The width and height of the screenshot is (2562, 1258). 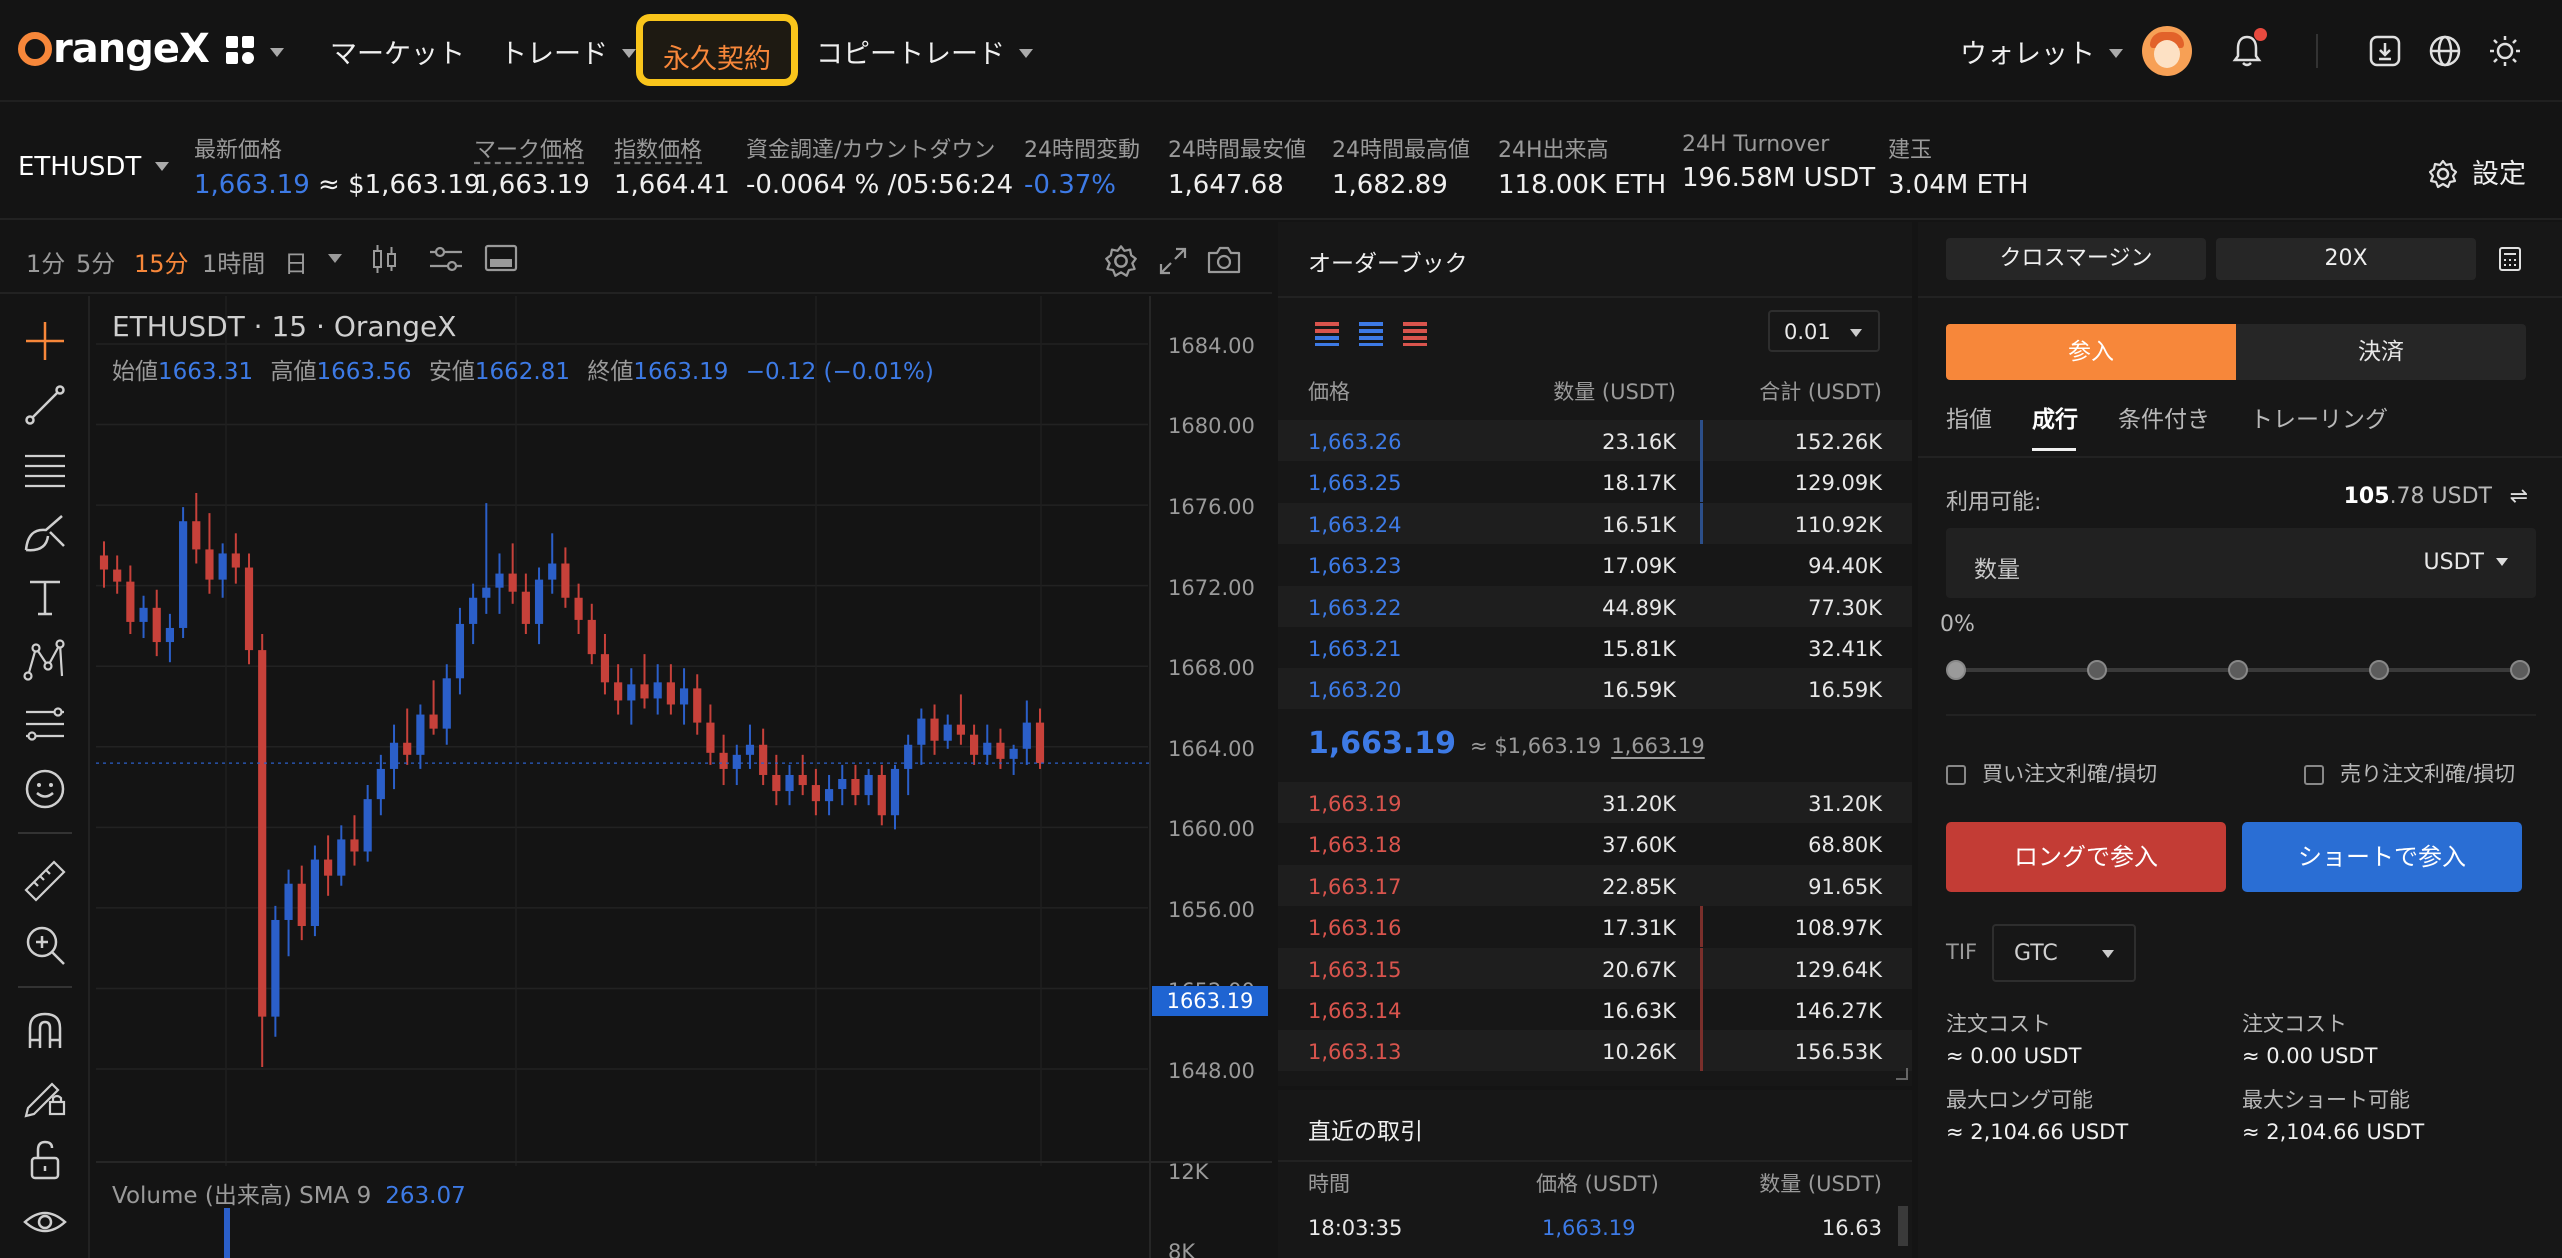 I want to click on nav-market: マーケット, so click(x=397, y=51).